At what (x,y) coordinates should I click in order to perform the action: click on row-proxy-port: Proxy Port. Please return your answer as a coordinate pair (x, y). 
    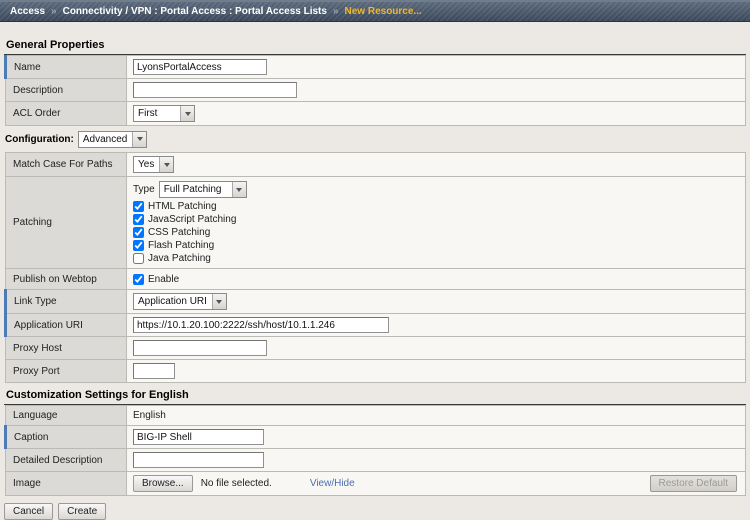
    Looking at the image, I should click on (375, 371).